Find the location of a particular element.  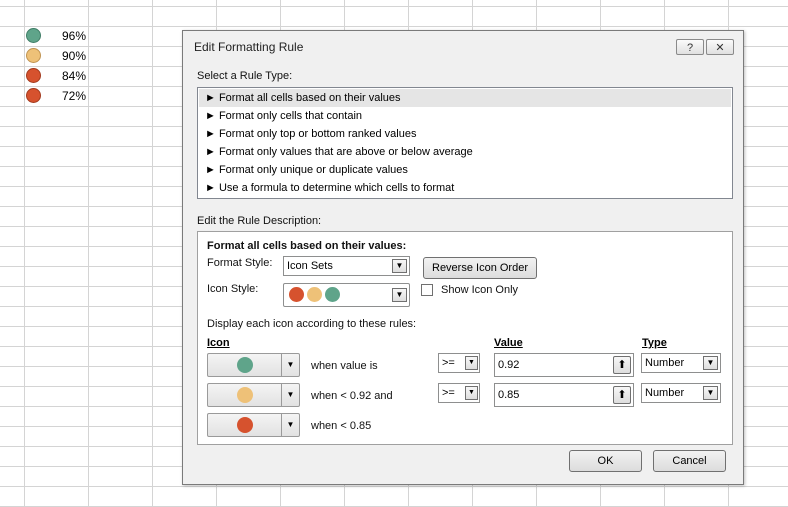

dialog-title: Edit Formatting Rule is located at coordinates (249, 47).